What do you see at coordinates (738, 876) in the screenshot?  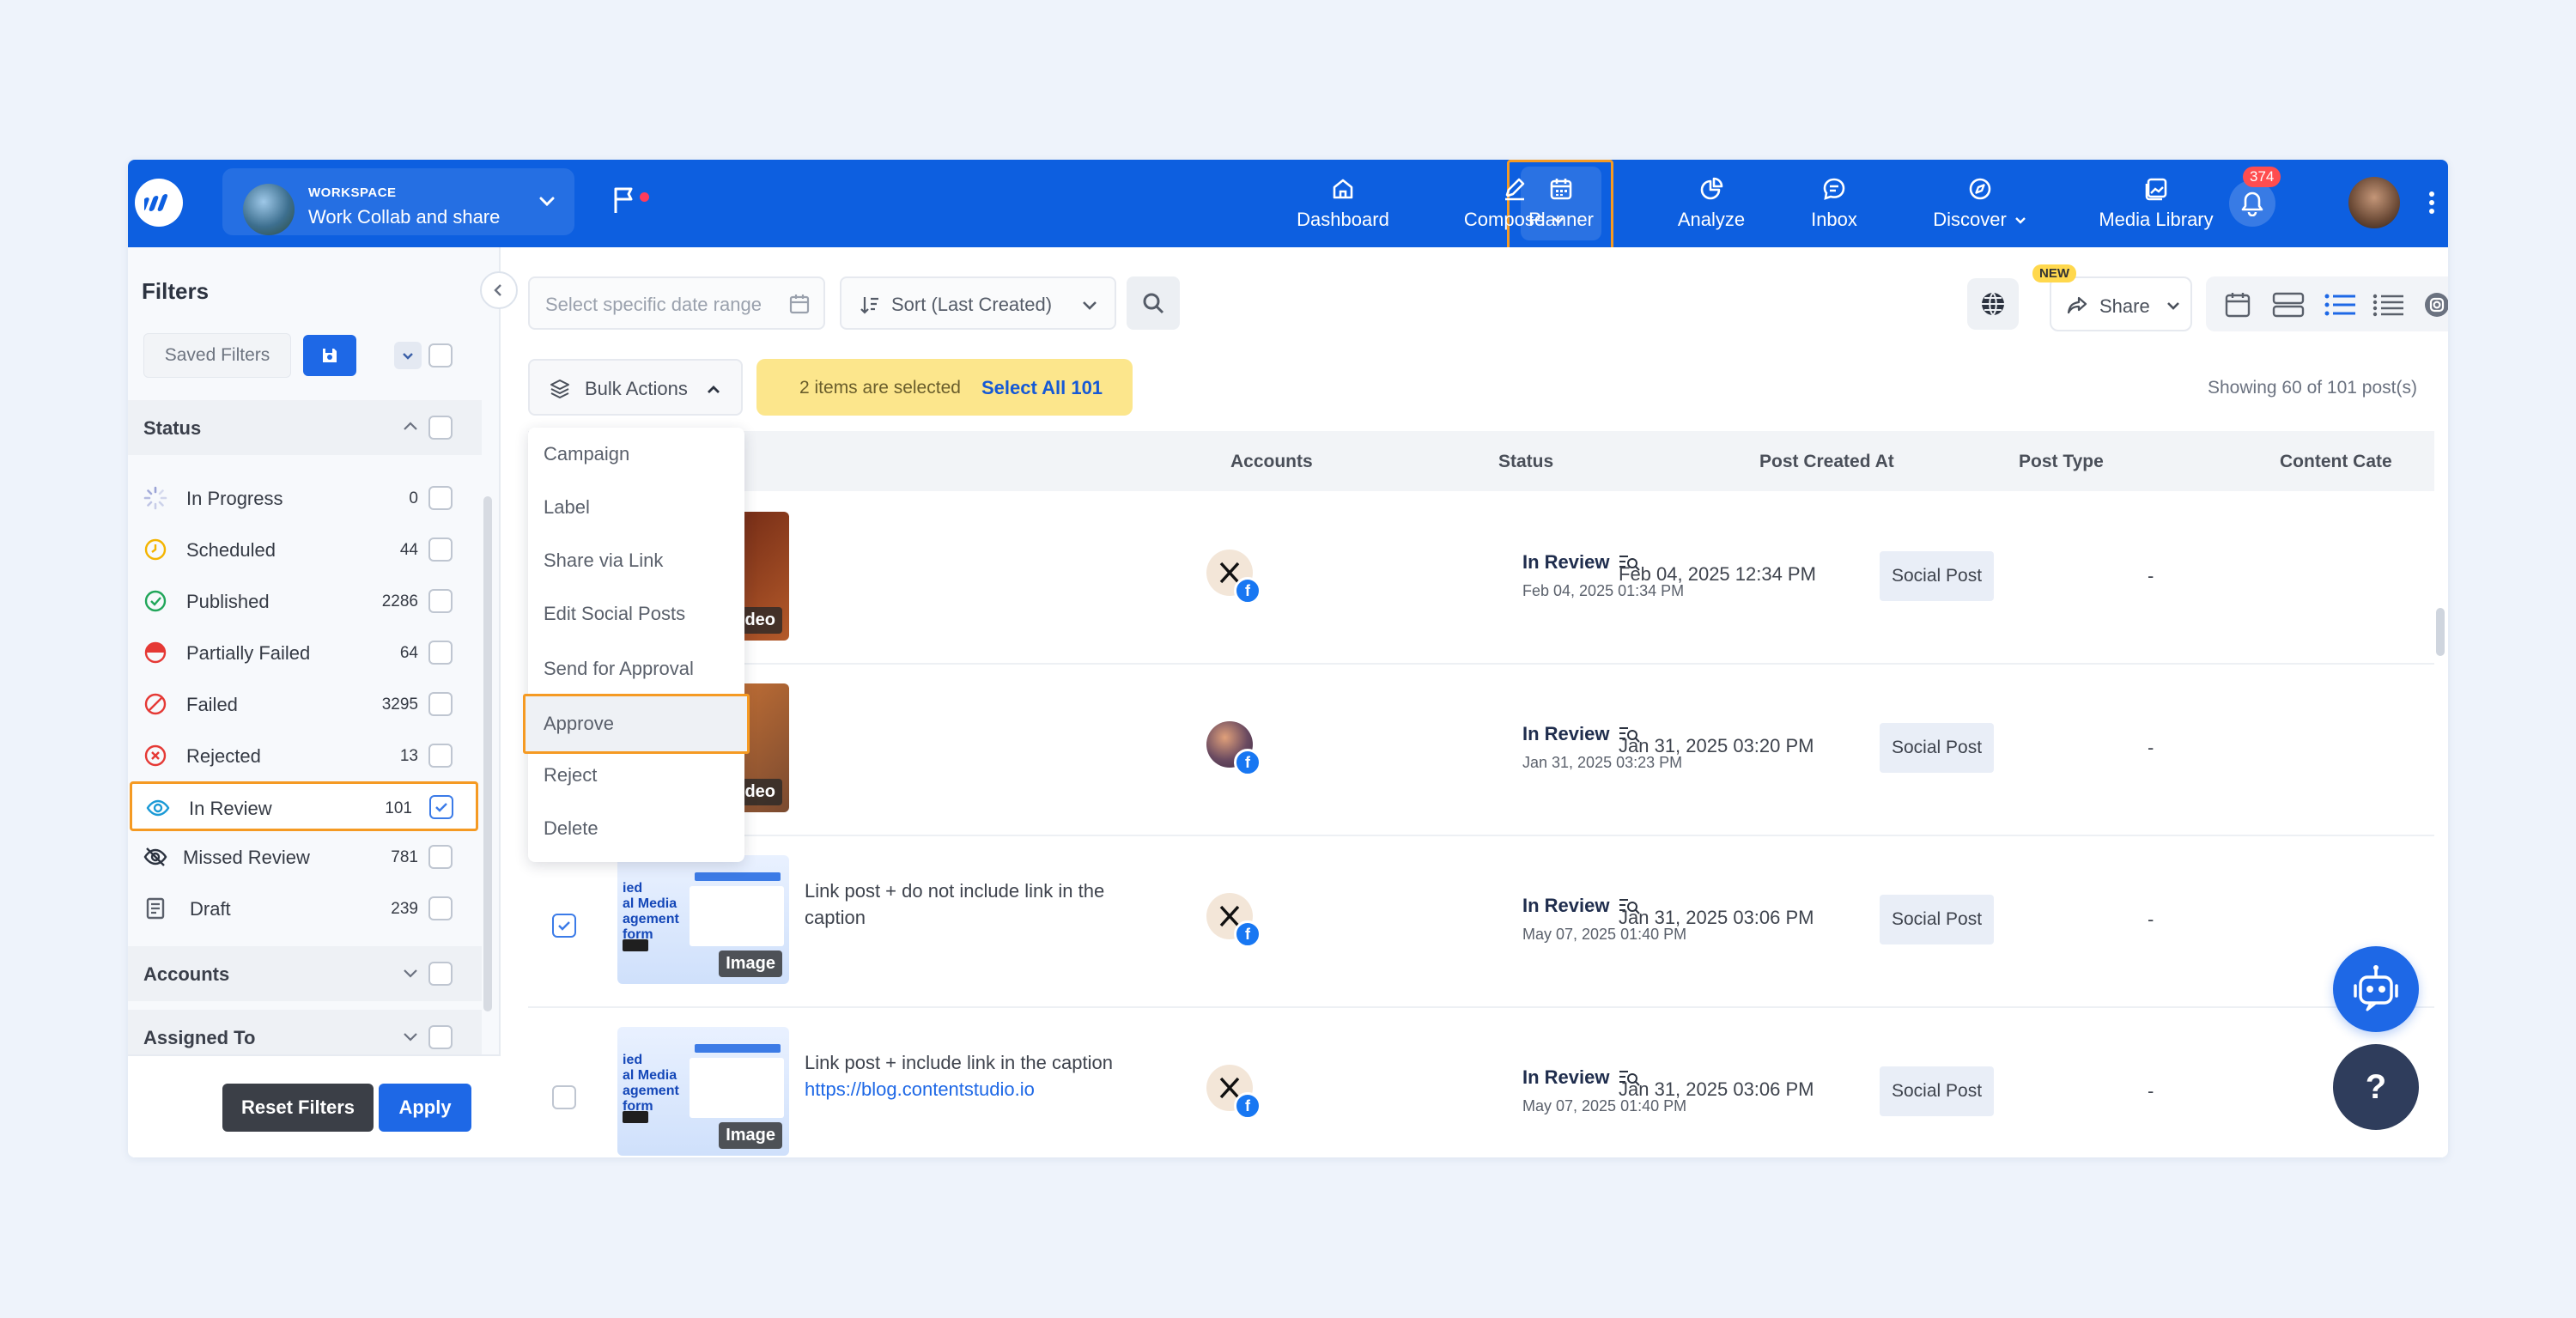 I see `thumbnail-bar` at bounding box center [738, 876].